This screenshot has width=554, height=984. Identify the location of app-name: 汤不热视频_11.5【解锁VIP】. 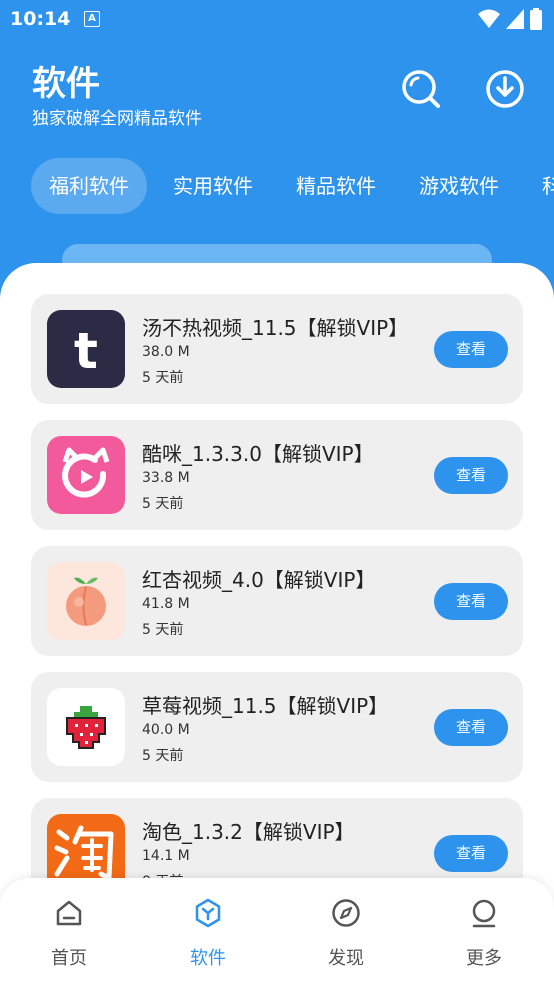
(275, 328).